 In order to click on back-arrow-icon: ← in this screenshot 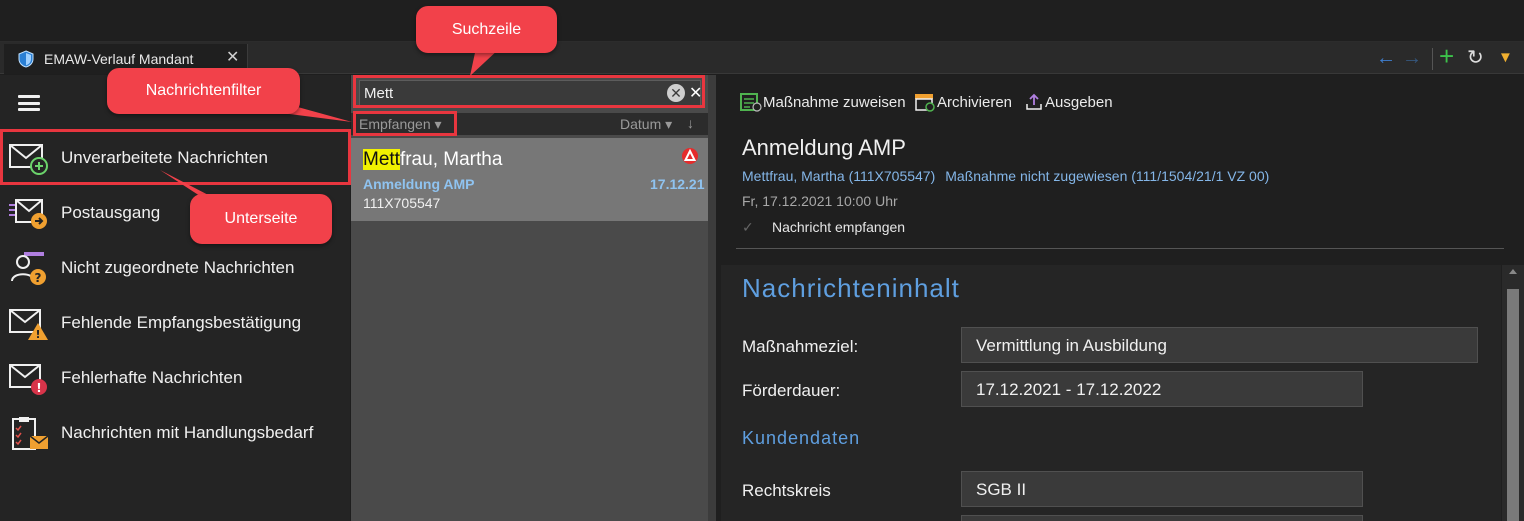, I will do `click(1386, 58)`.